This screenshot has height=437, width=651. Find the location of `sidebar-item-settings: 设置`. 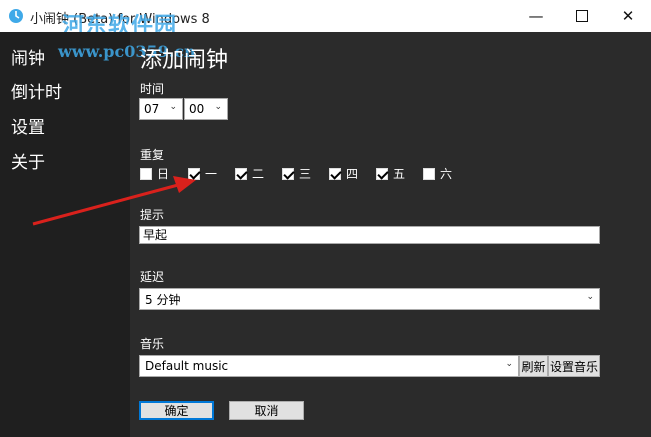

sidebar-item-settings: 设置 is located at coordinates (28, 125).